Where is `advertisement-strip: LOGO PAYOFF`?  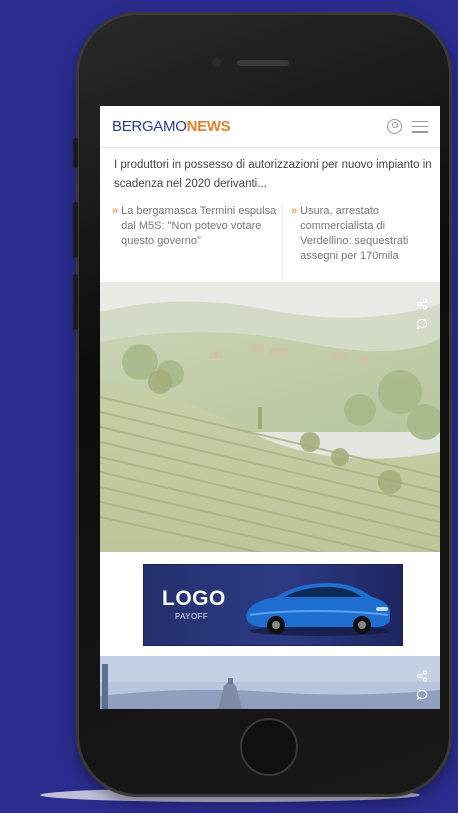
advertisement-strip: LOGO PAYOFF is located at coordinates (270, 604).